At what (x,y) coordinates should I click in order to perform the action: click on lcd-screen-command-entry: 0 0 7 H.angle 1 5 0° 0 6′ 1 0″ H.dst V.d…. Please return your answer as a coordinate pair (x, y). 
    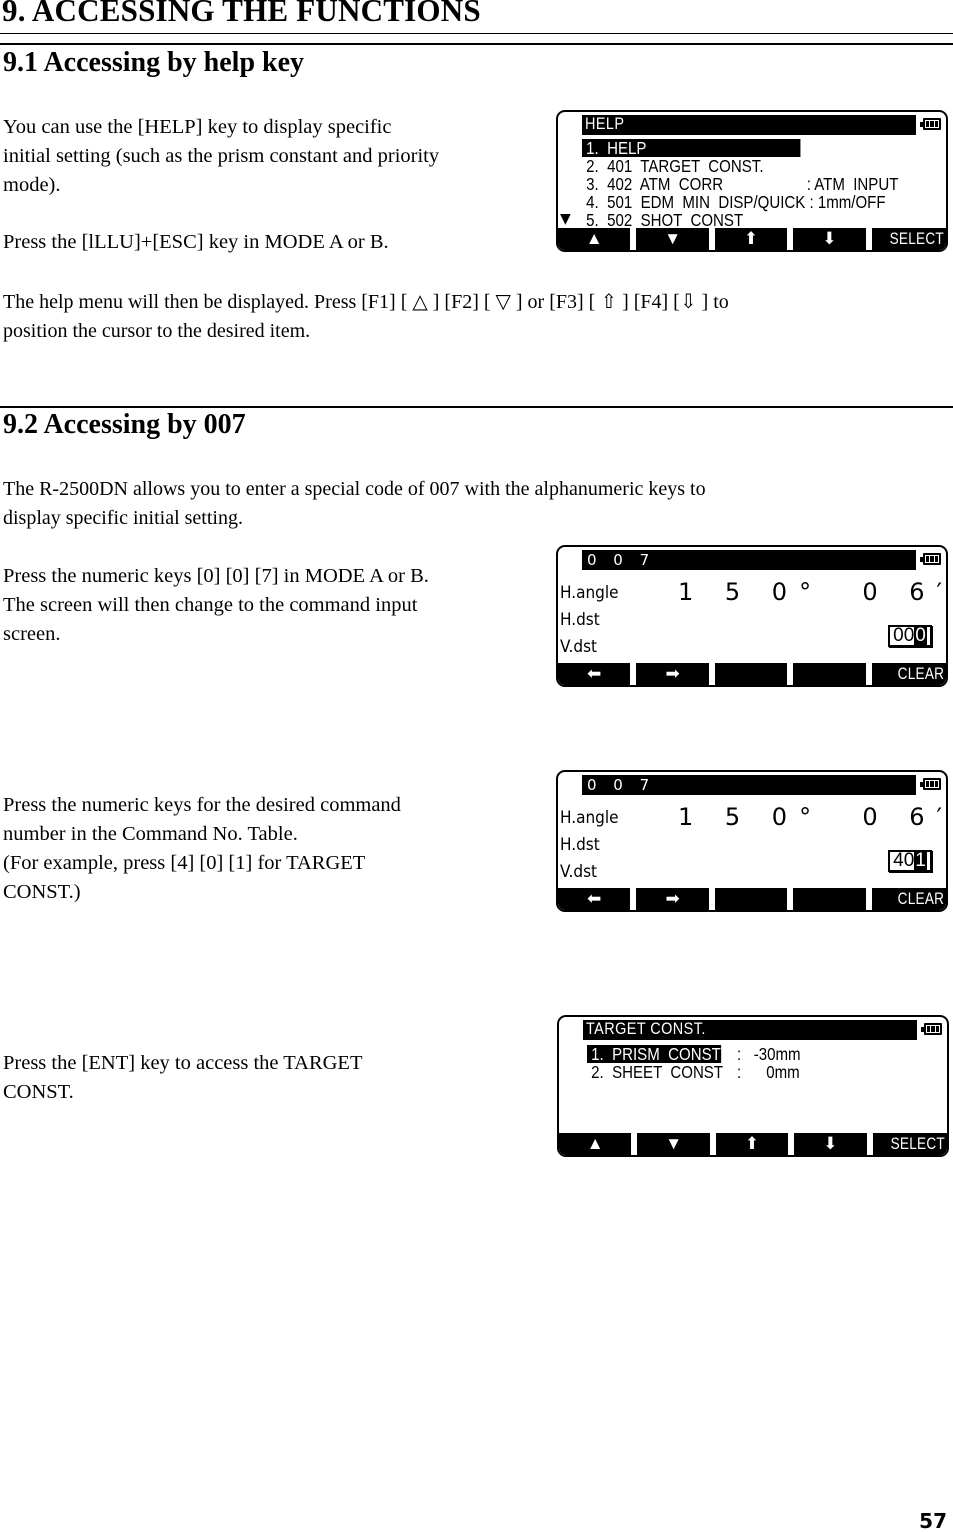
    Looking at the image, I should click on (752, 616).